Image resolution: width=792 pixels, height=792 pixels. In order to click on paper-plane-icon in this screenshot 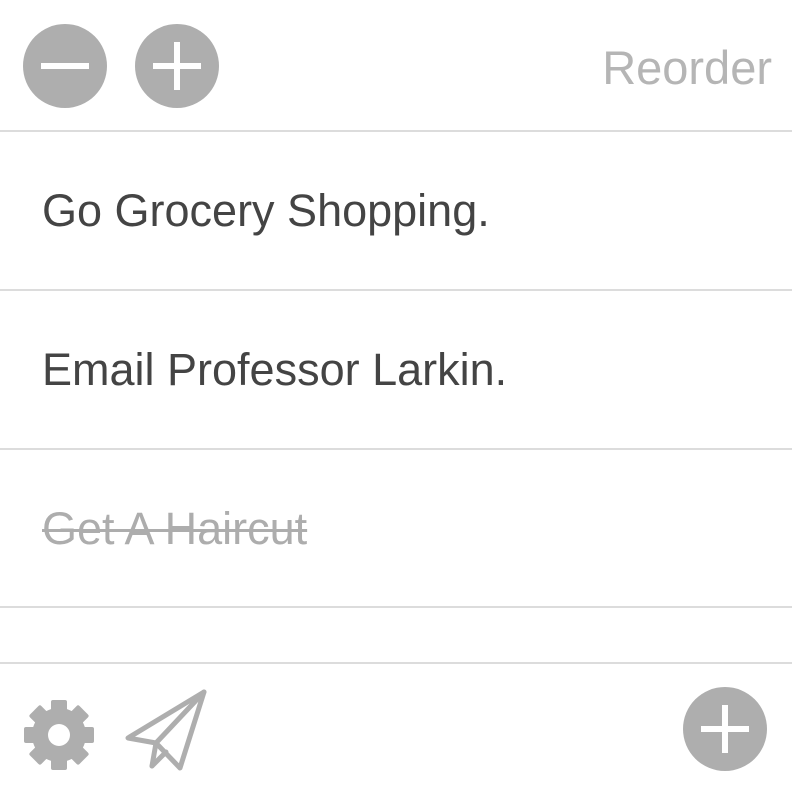, I will do `click(166, 730)`.